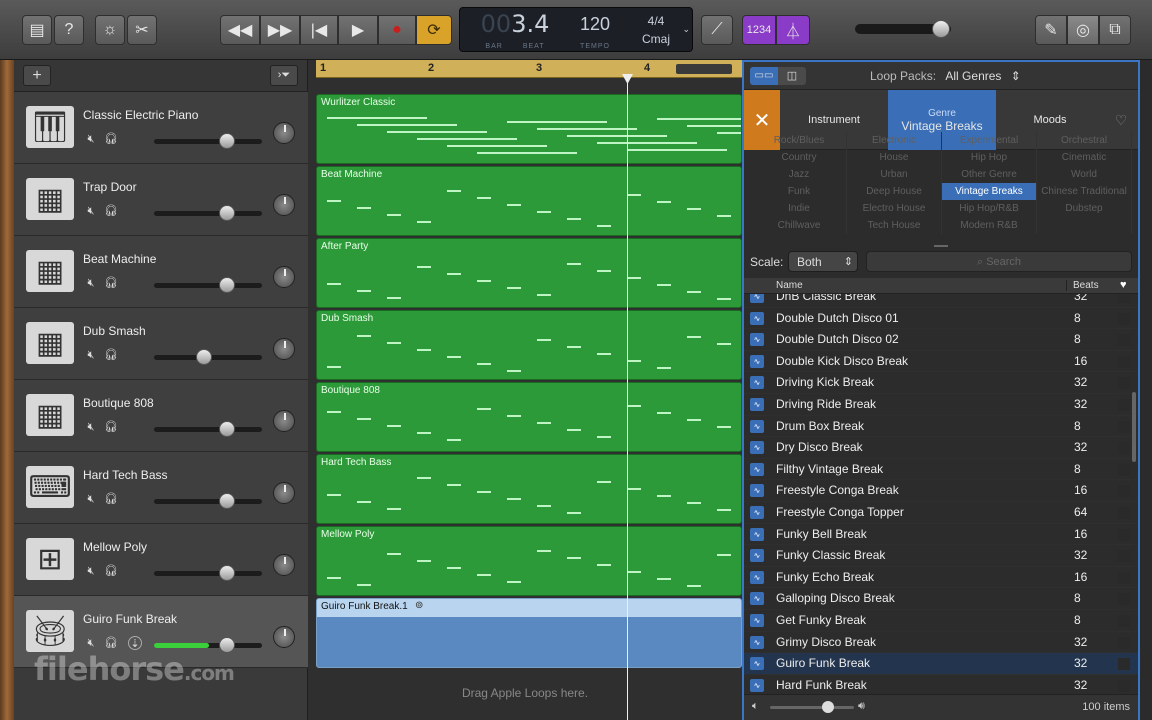 The image size is (1152, 720). I want to click on add-track-button: +, so click(37, 75).